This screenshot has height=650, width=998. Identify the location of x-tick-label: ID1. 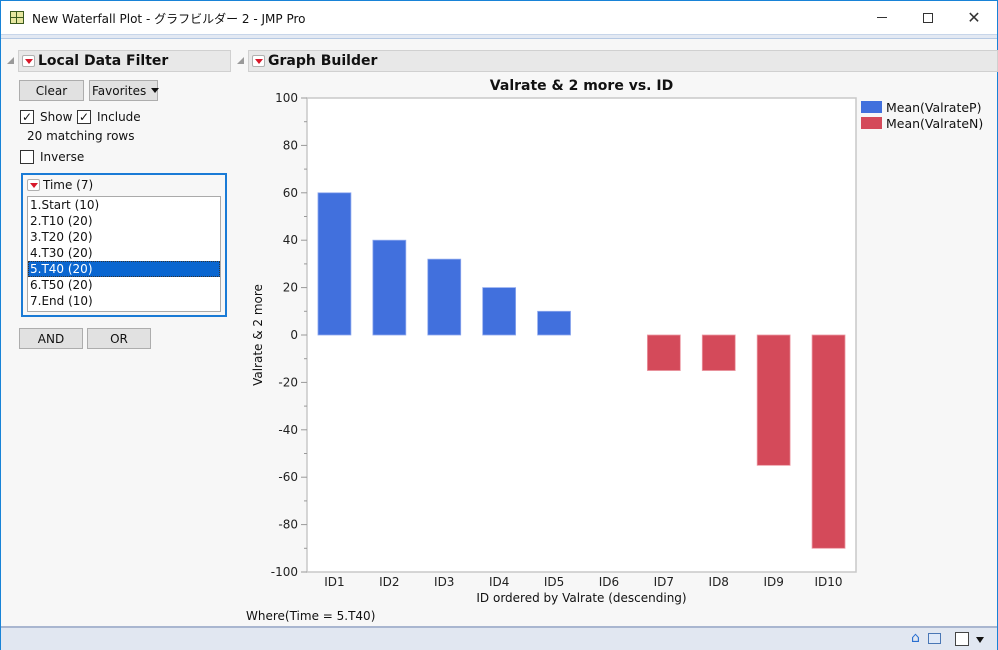
(334, 582).